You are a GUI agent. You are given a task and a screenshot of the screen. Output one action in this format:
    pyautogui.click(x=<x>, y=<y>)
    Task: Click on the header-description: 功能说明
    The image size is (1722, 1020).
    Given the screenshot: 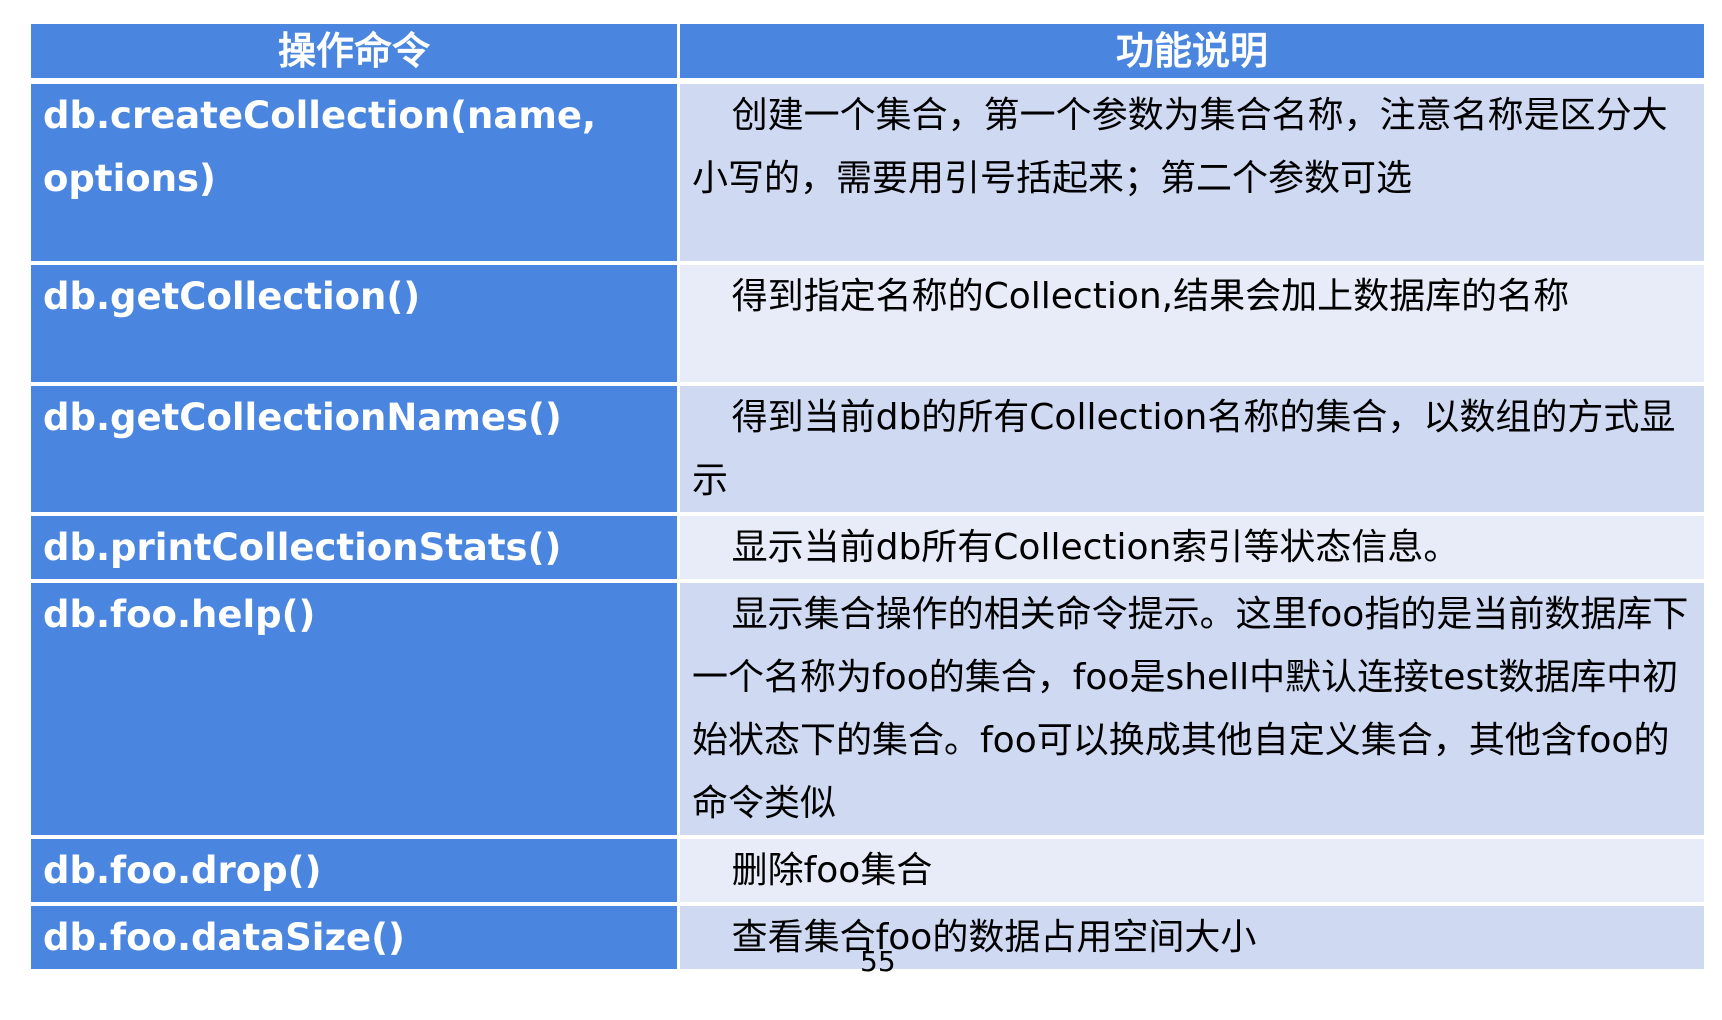 What is the action you would take?
    pyautogui.click(x=1192, y=54)
    